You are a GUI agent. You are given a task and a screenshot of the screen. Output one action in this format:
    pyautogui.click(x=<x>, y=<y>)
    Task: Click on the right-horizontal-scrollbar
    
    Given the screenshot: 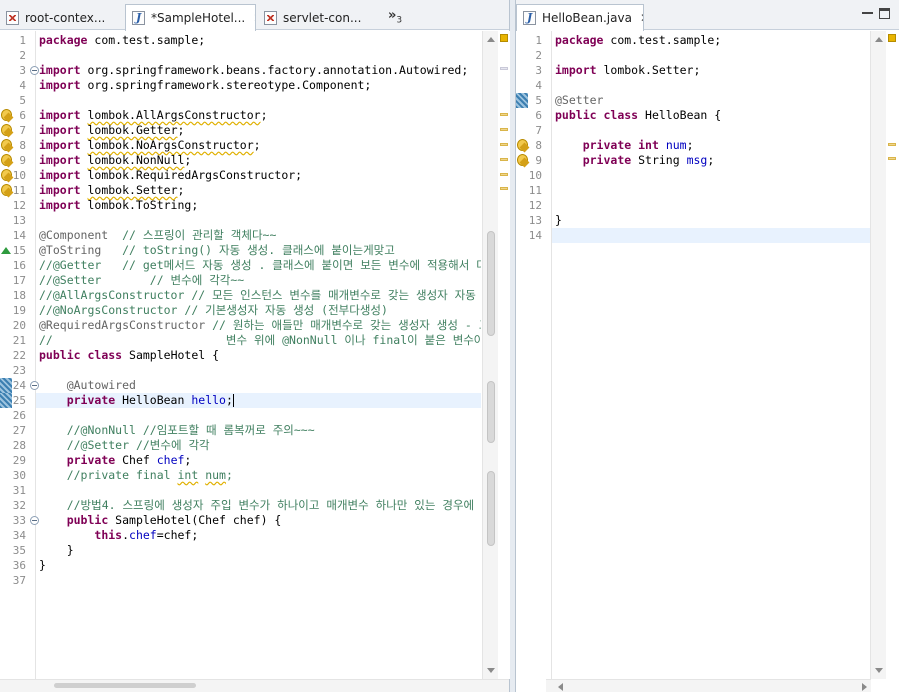 What is the action you would take?
    pyautogui.click(x=708, y=685)
    